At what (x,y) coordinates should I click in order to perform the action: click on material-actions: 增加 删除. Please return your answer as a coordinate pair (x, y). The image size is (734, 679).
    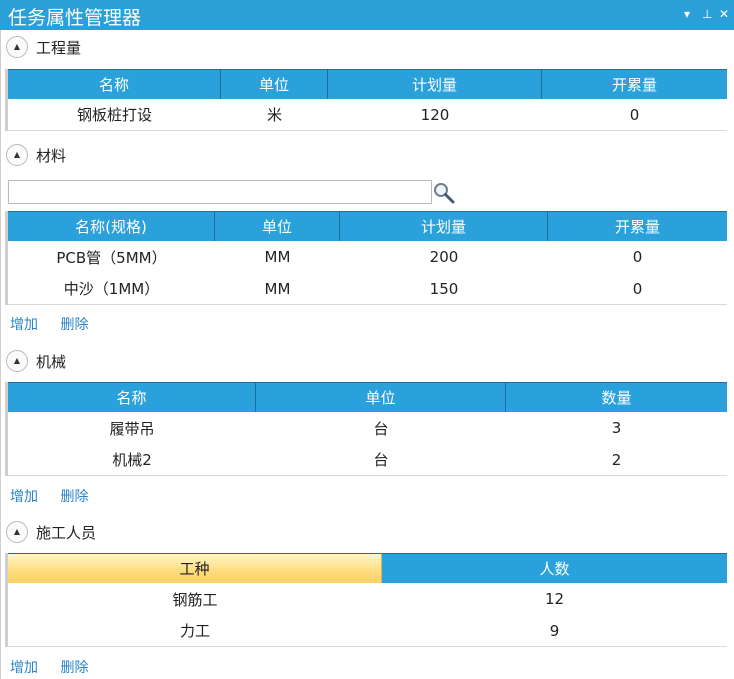
    Looking at the image, I should click on (58, 324).